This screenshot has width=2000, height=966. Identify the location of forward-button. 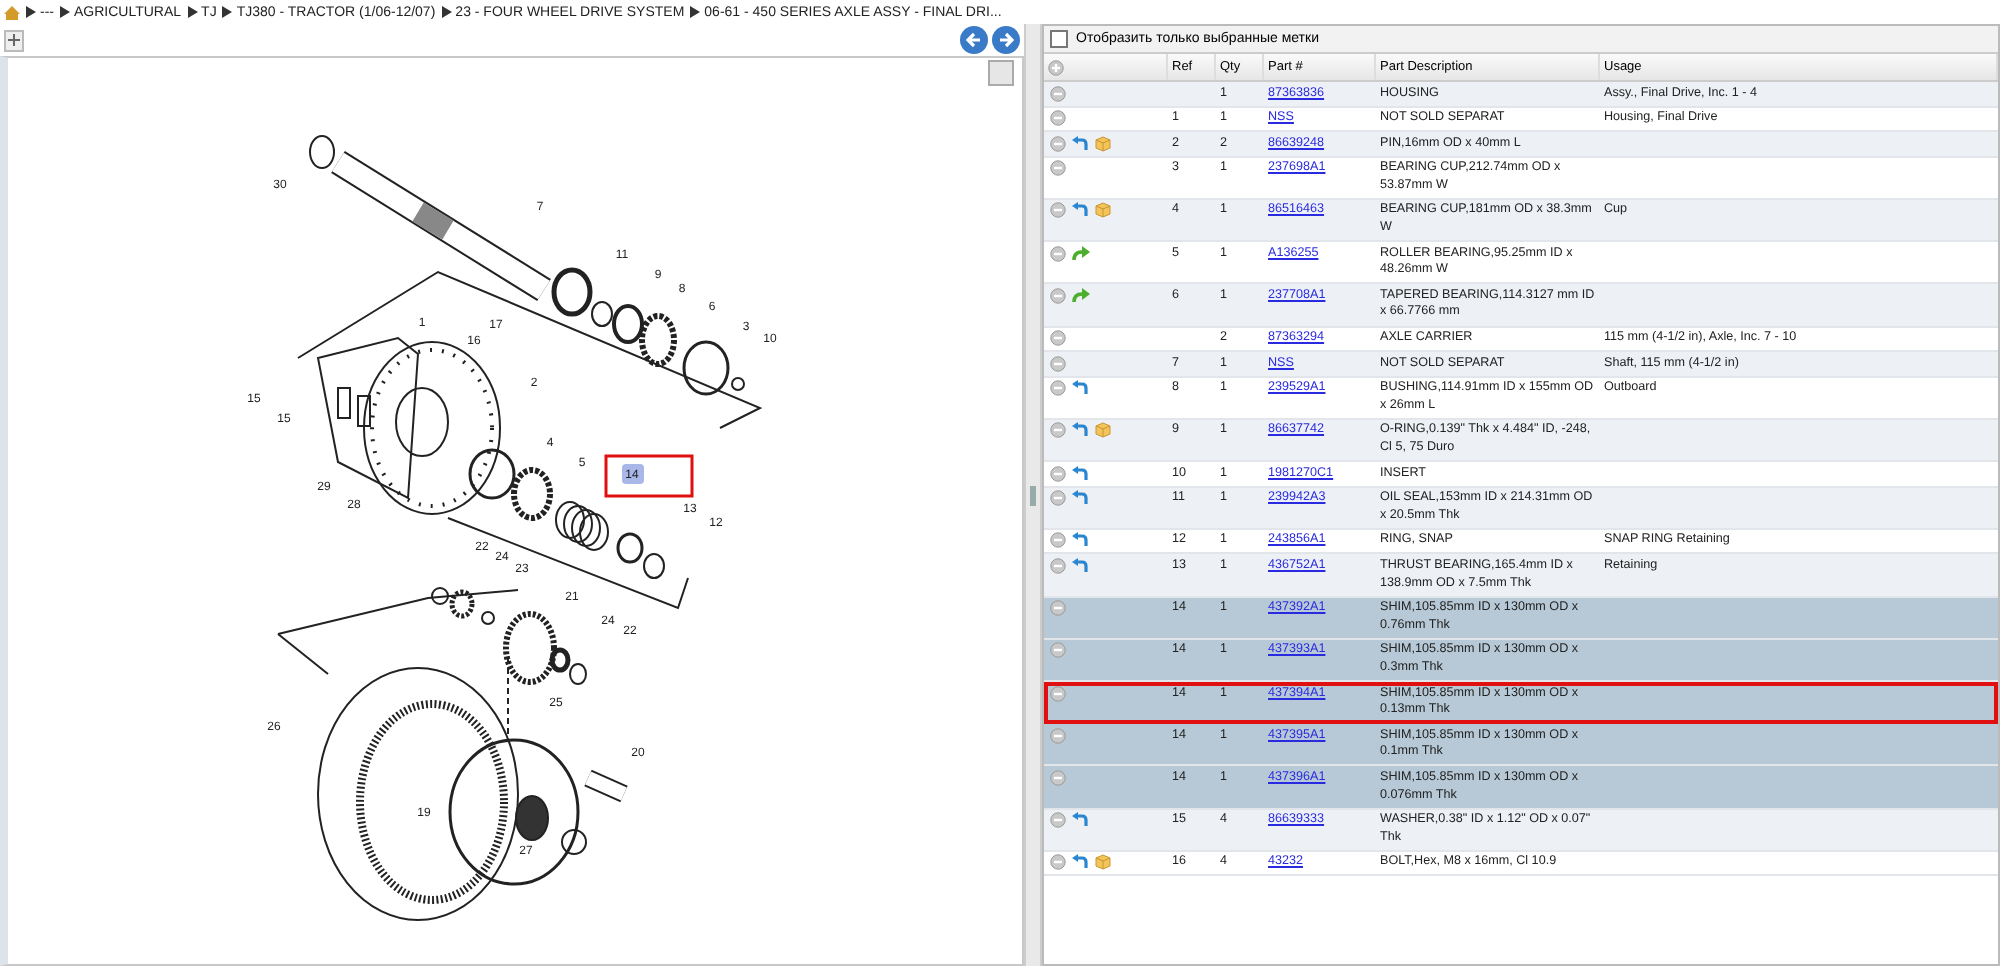
(1006, 40).